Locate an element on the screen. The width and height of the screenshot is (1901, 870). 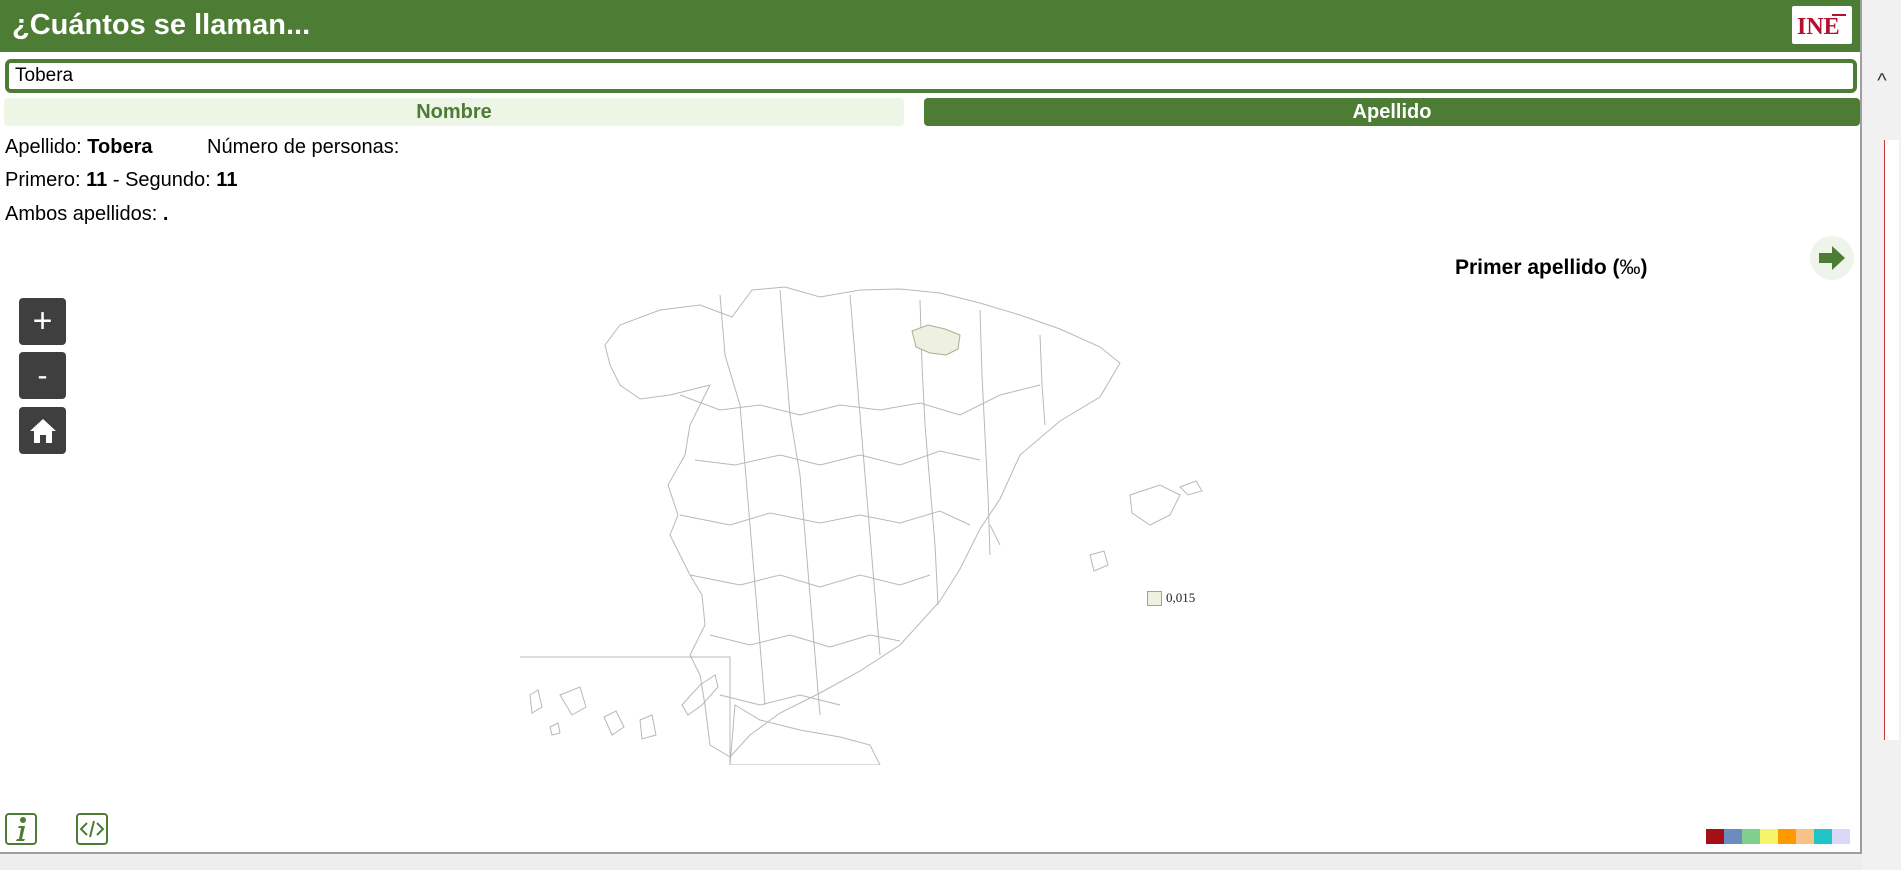
map-title: Primer apellido (‰) is located at coordinates (1551, 268).